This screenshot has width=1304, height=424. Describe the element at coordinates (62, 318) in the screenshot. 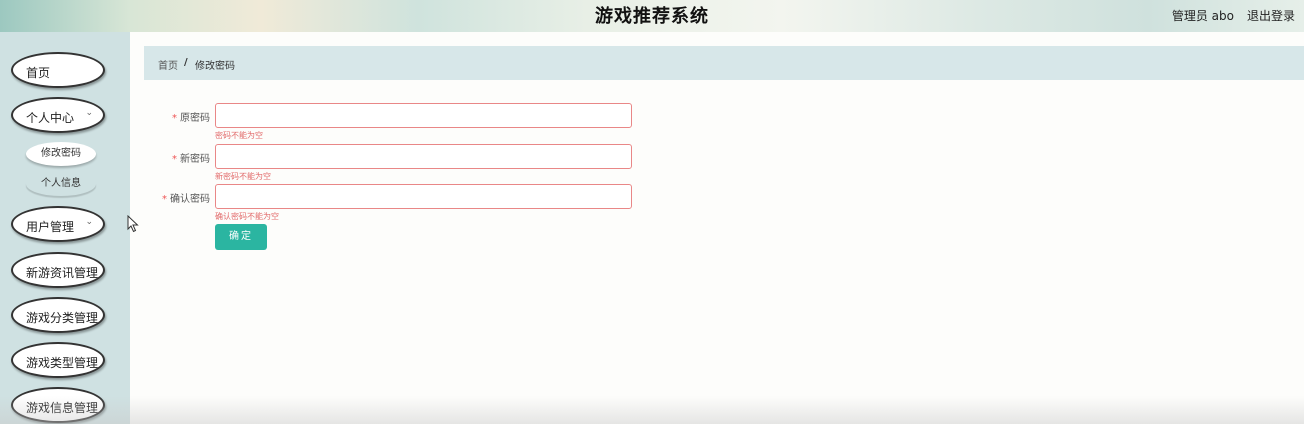

I see `sidebar-item-label: 游戏分类管理` at that location.